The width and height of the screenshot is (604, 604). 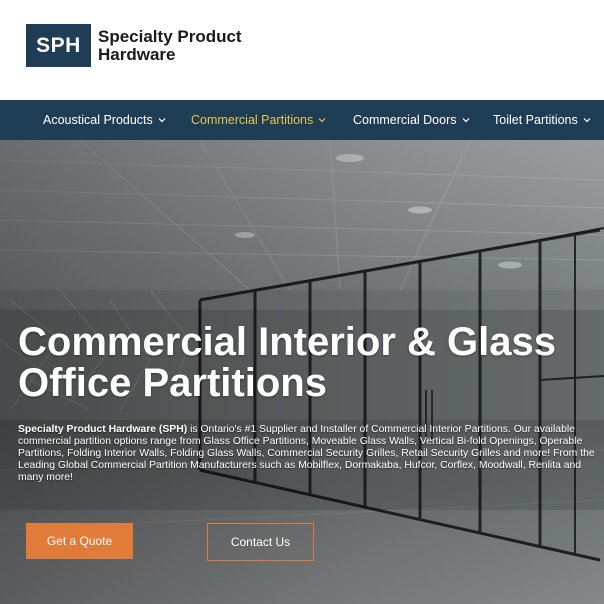 I want to click on nav-item-label: Commercial Doors, so click(x=405, y=120).